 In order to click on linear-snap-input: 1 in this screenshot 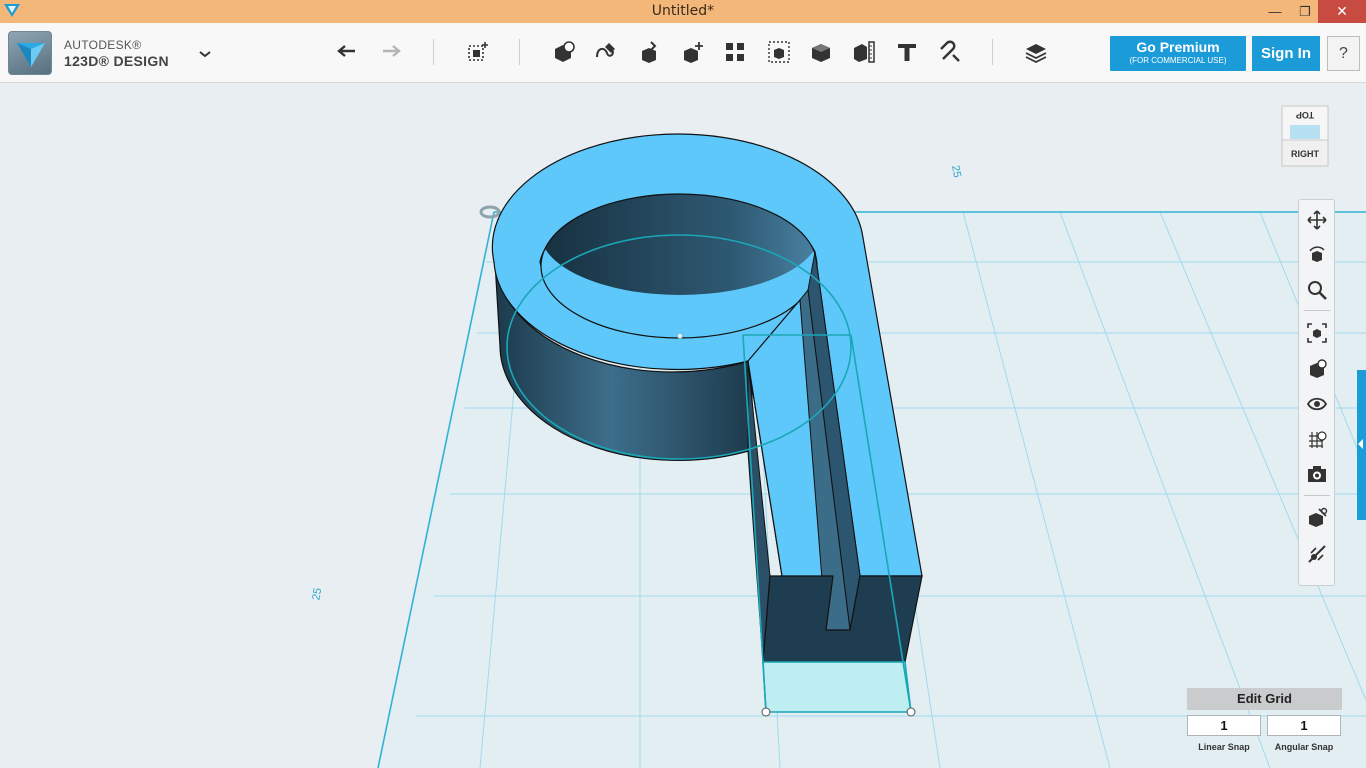, I will do `click(1224, 725)`.